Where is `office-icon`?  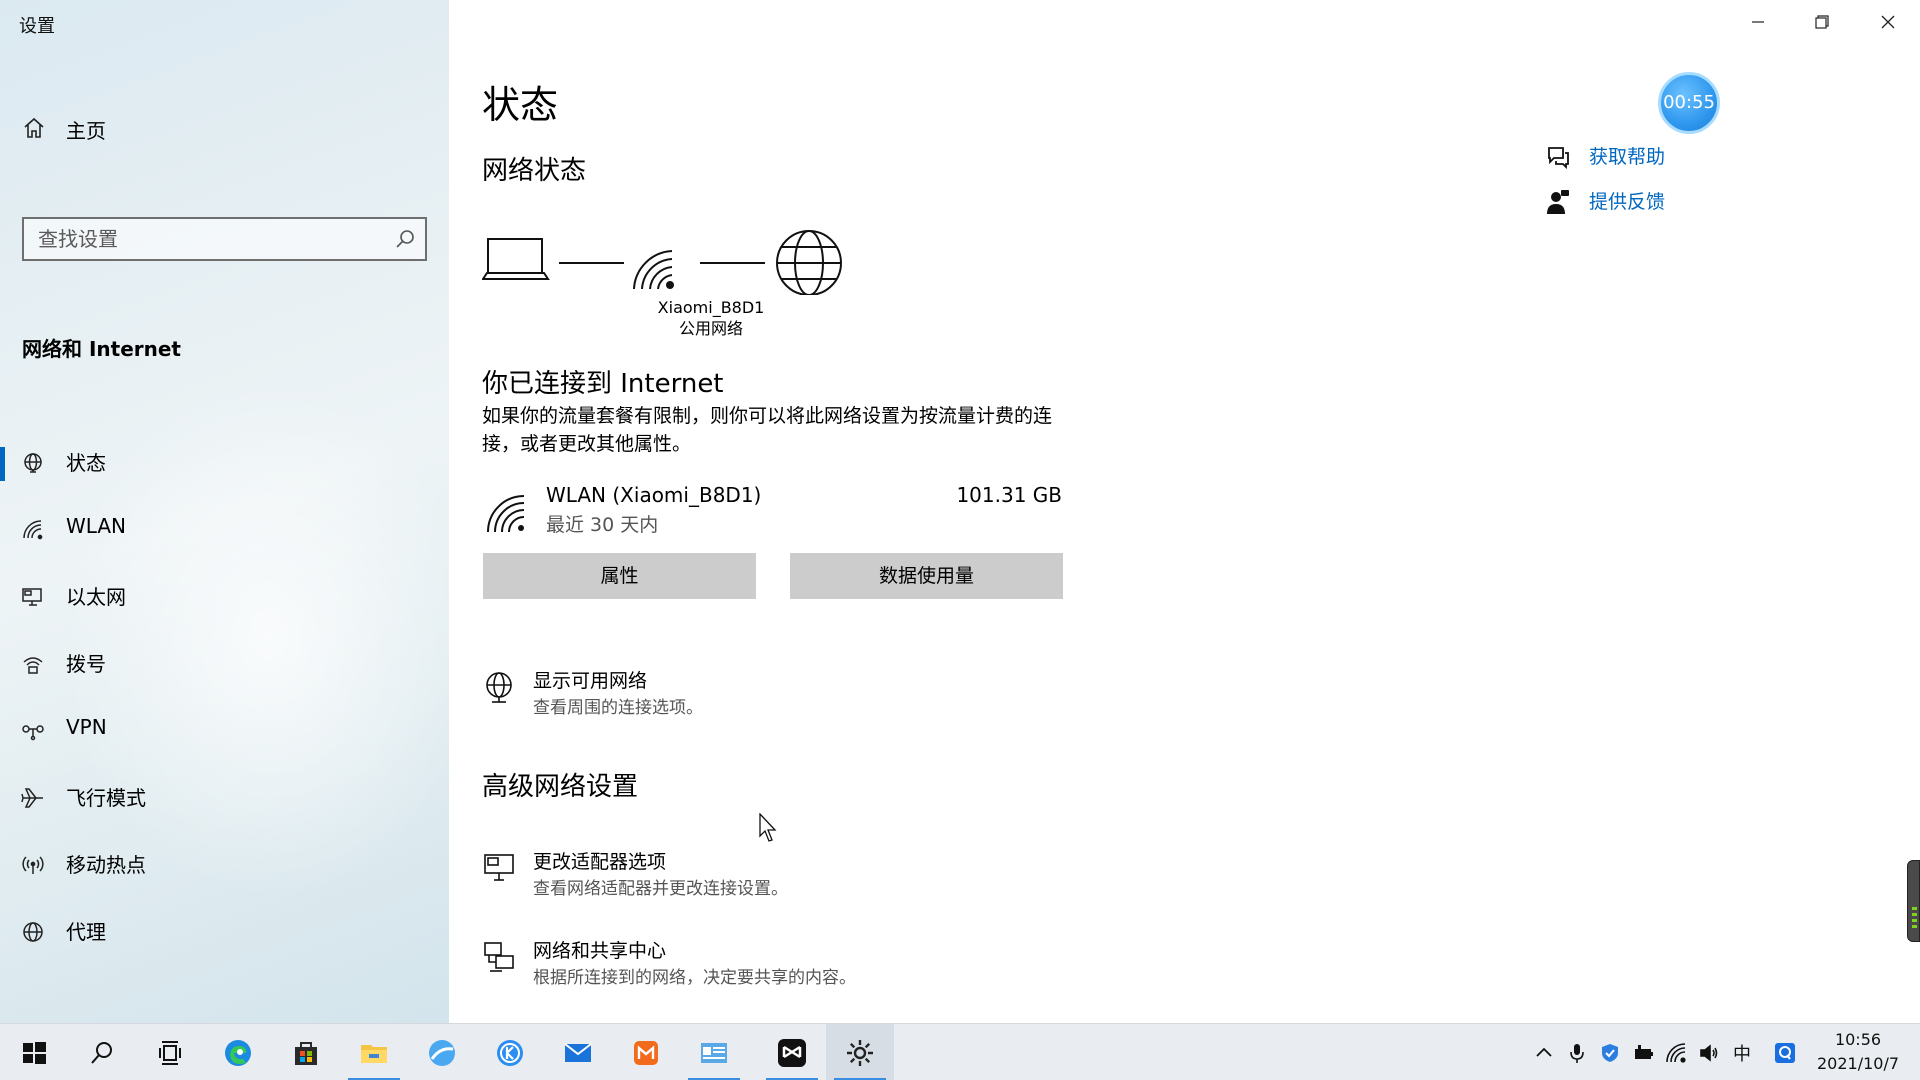 office-icon is located at coordinates (646, 1052).